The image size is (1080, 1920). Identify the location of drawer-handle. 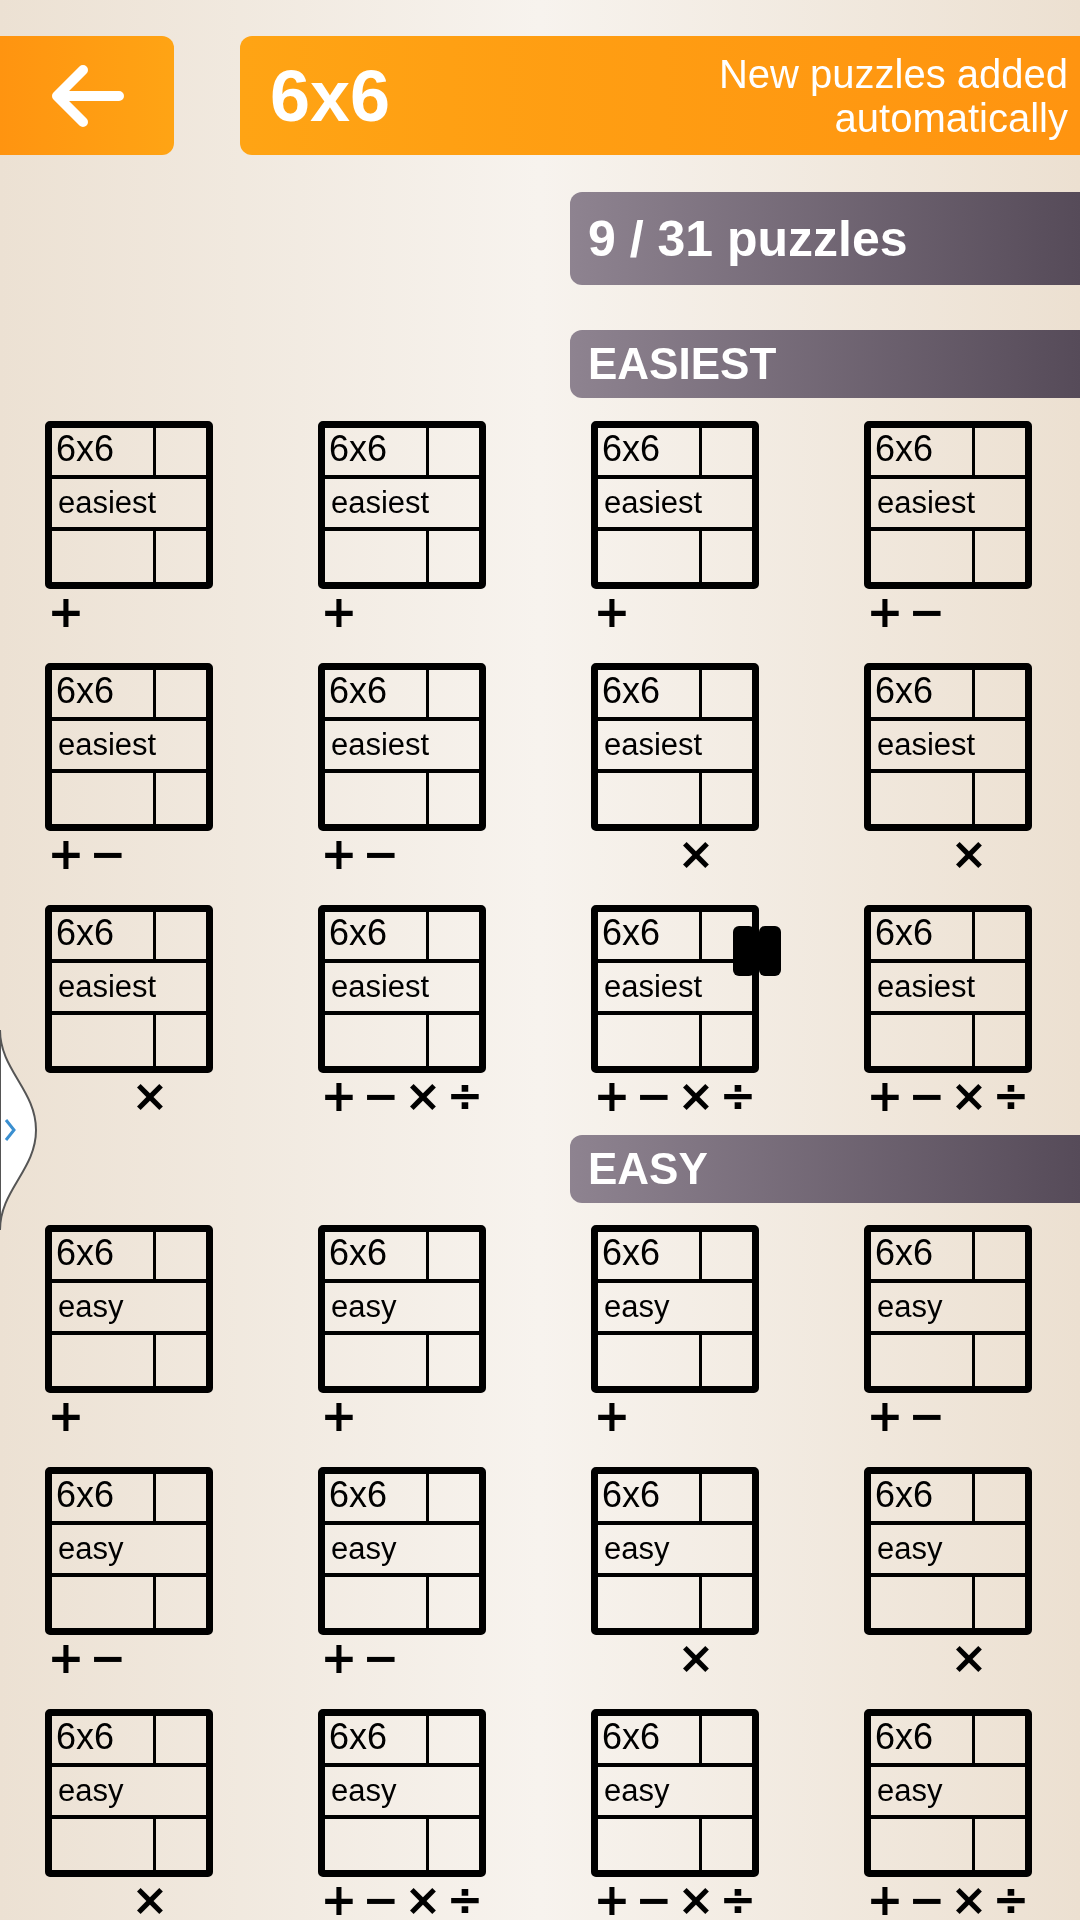
(19, 1130).